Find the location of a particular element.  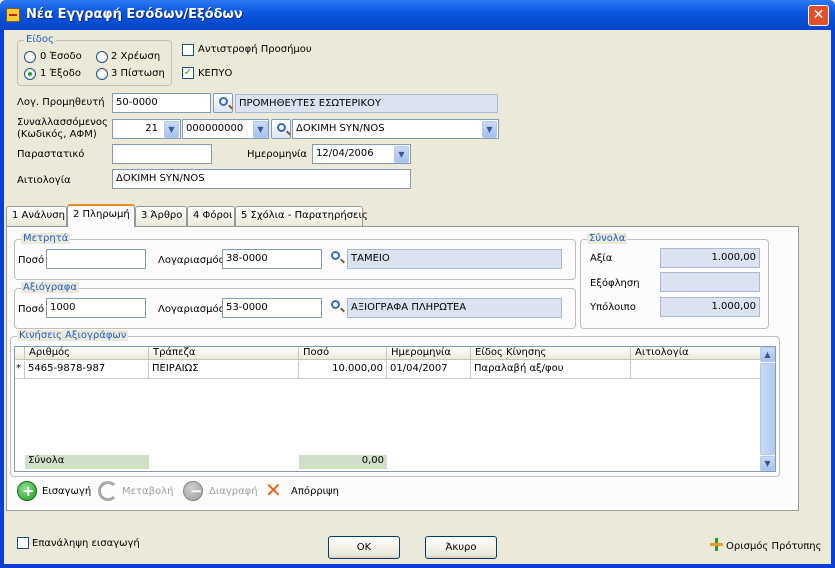

radio-debit-label: 2 Χρέωση is located at coordinates (136, 56).